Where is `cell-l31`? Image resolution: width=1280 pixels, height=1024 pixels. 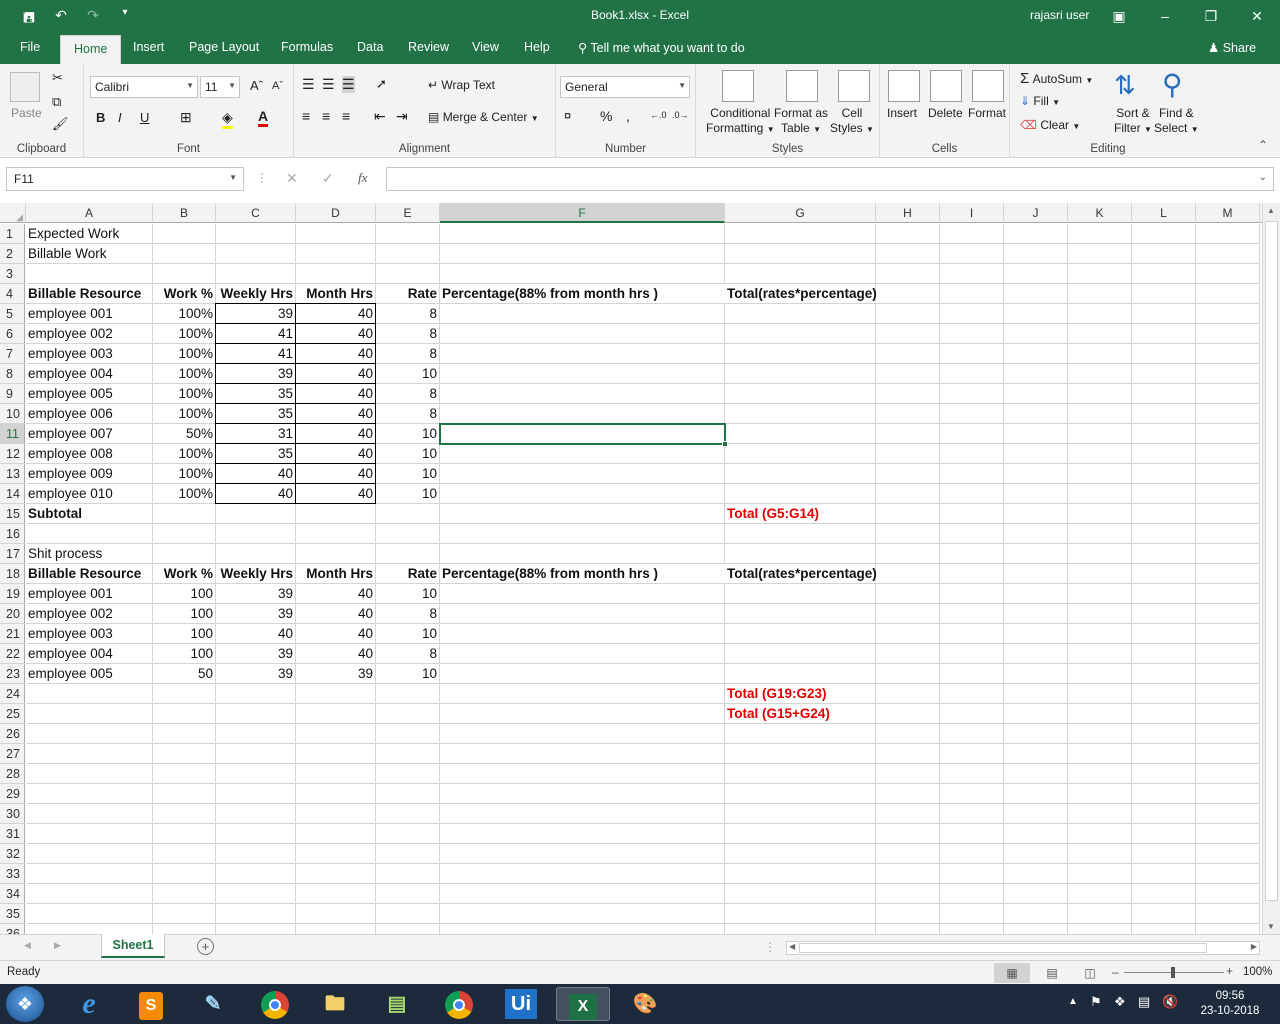 cell-l31 is located at coordinates (1164, 834).